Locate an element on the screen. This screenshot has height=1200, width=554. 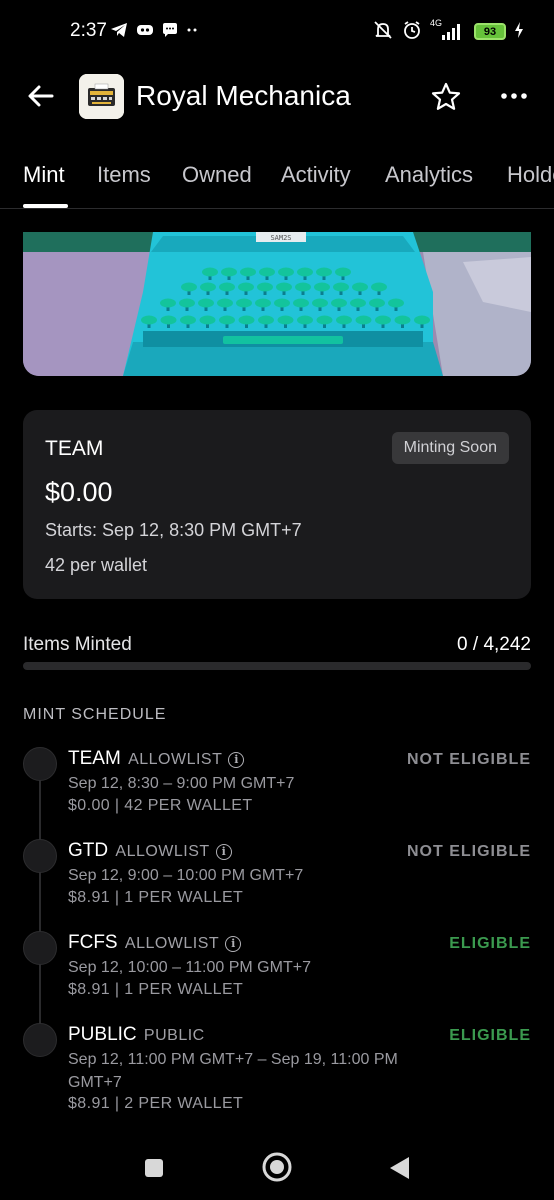
status-time: 2:37 is located at coordinates (88, 30).